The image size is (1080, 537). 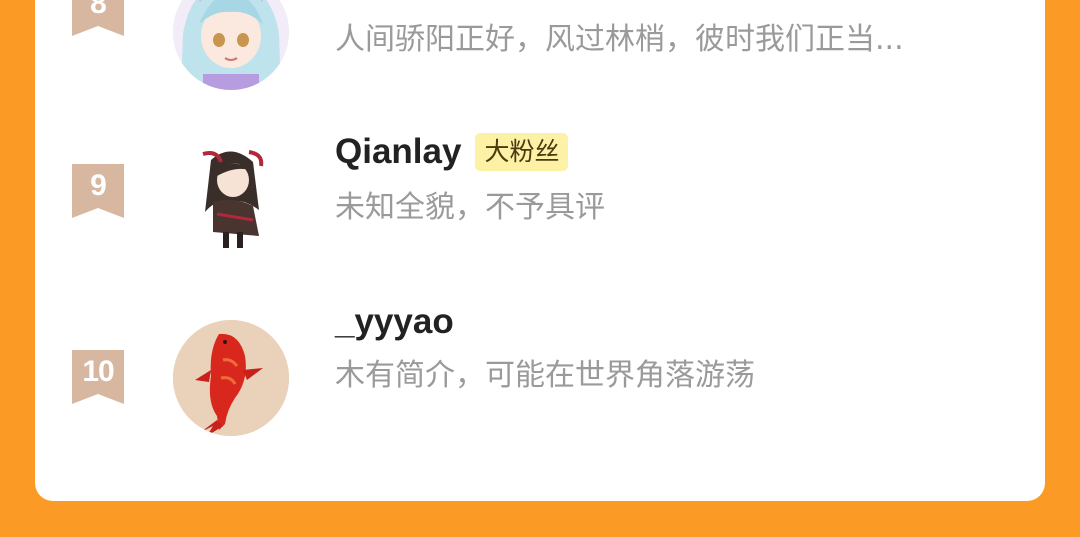 I want to click on rank-ribbon: 9, so click(x=98, y=191).